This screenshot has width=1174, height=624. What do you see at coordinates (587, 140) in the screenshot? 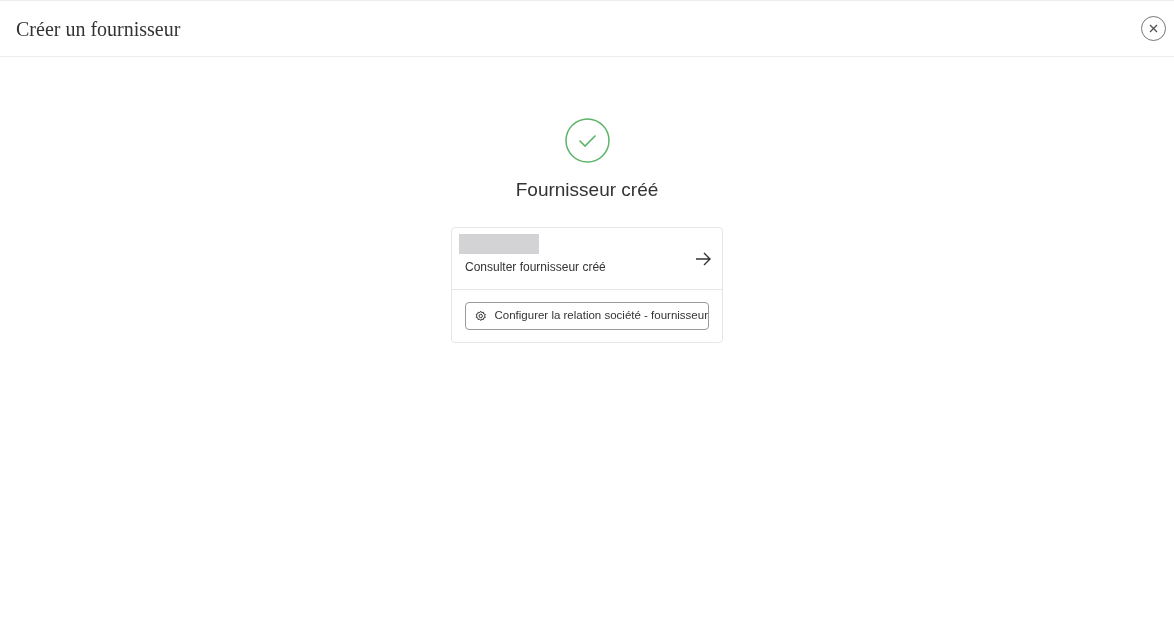
I see `success-check-icon` at bounding box center [587, 140].